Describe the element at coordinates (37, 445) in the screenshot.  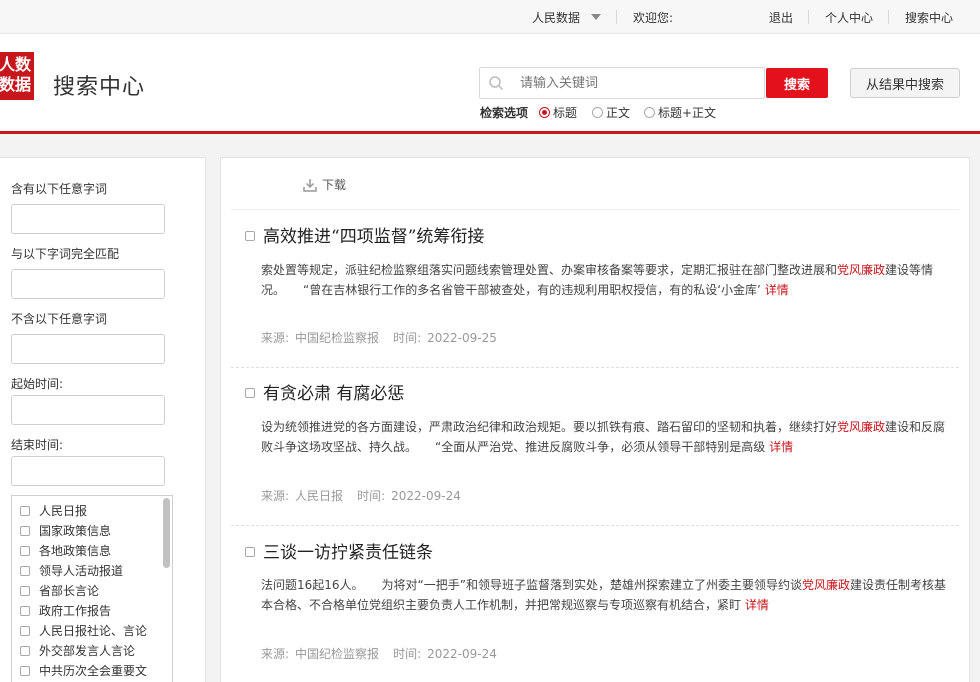
I see `end-time-label: 结束时间:` at that location.